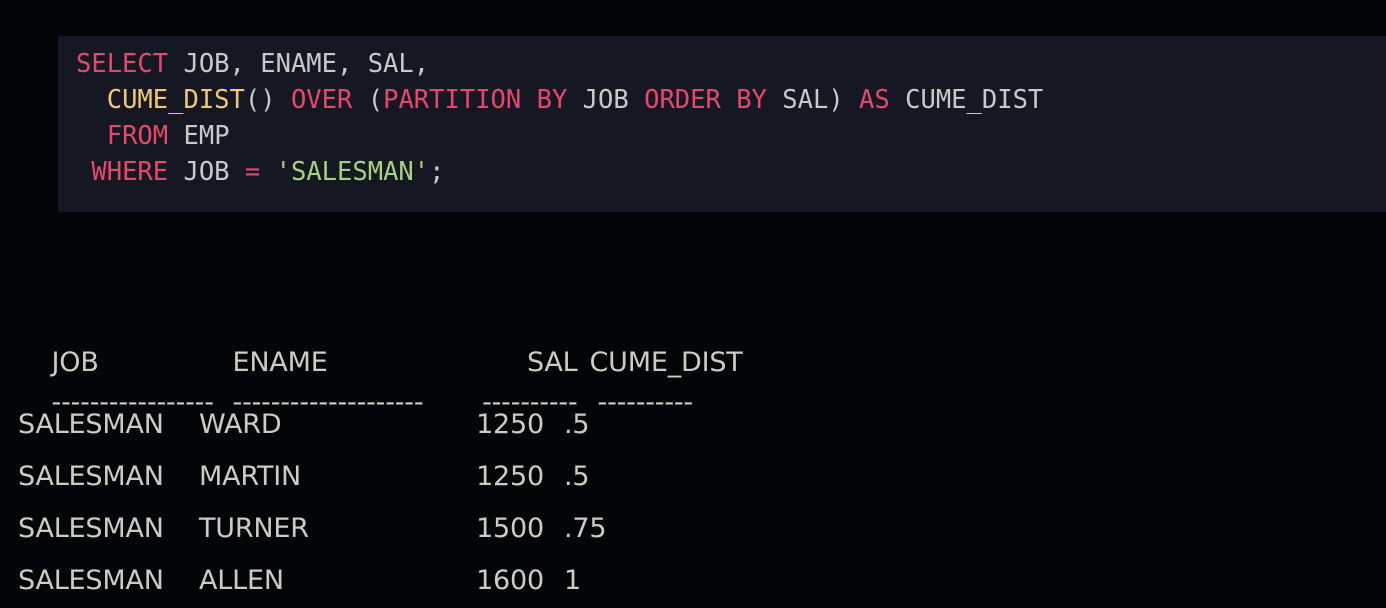 The width and height of the screenshot is (1386, 608). Describe the element at coordinates (722, 64) in the screenshot. I see `code-line: SELECT JOB, ENAME, SAL,` at that location.